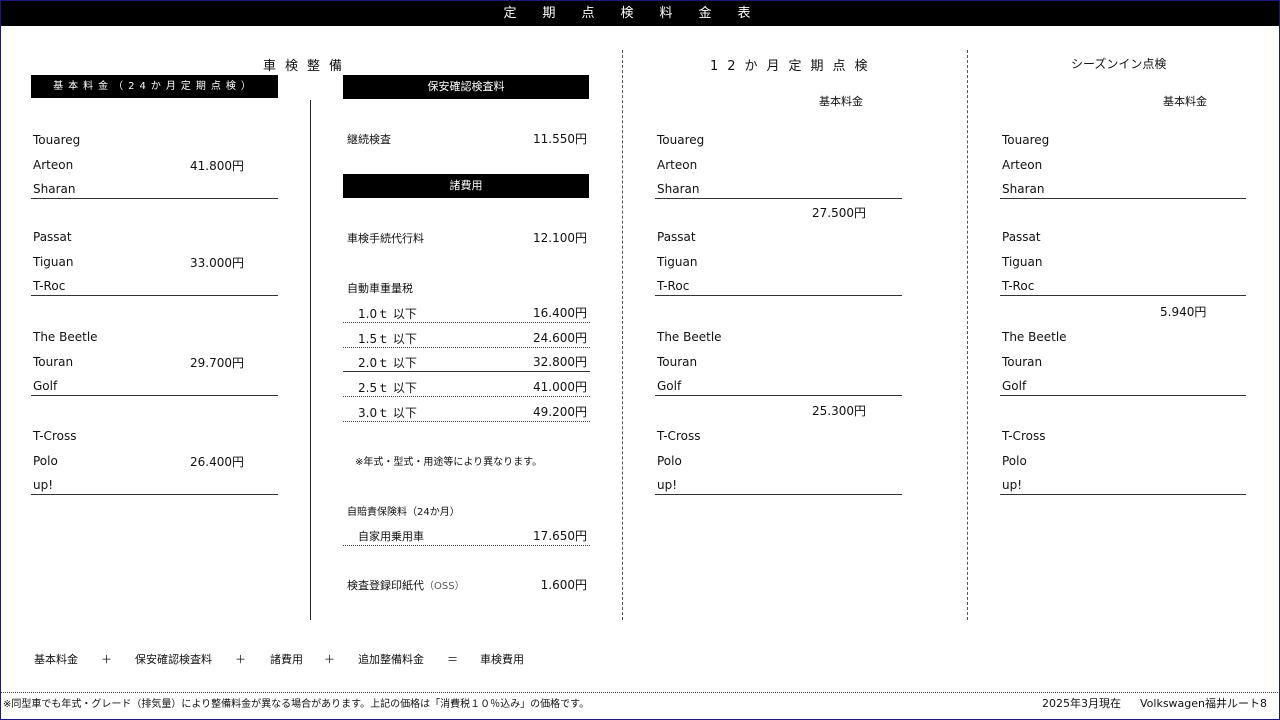 Image resolution: width=1280 pixels, height=720 pixels. Describe the element at coordinates (403, 512) in the screenshot. I see `insurance-label: 自賠責保険料（24か月）` at that location.